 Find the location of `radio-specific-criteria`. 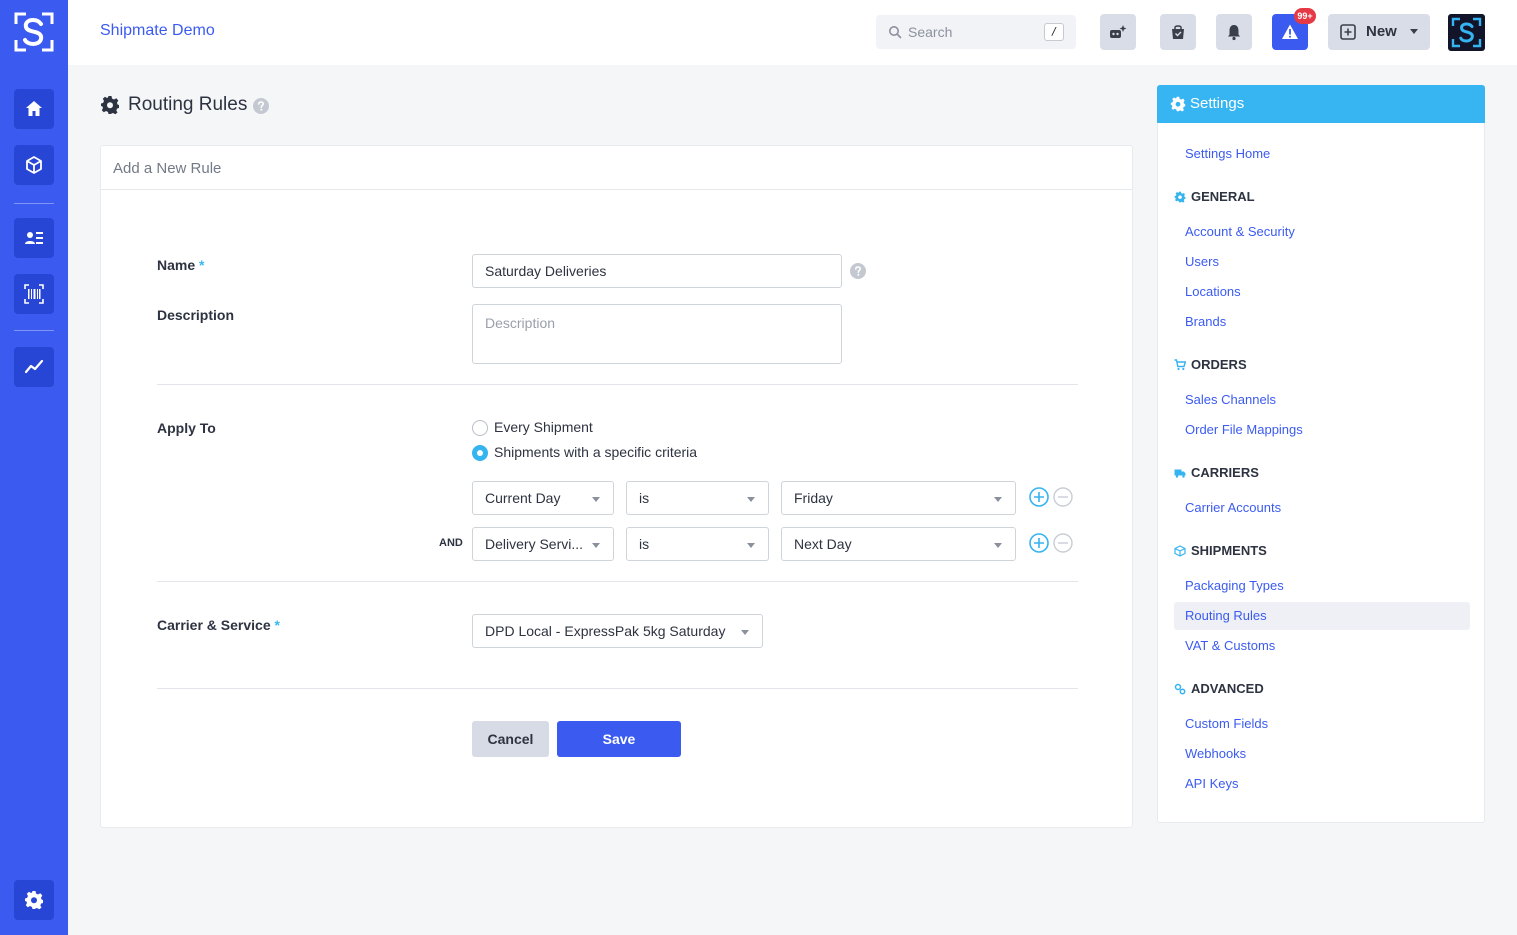

radio-specific-criteria is located at coordinates (480, 453).